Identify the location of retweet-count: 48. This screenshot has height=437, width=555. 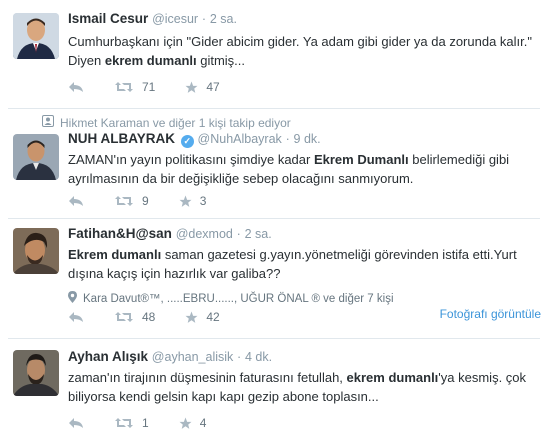
(149, 317).